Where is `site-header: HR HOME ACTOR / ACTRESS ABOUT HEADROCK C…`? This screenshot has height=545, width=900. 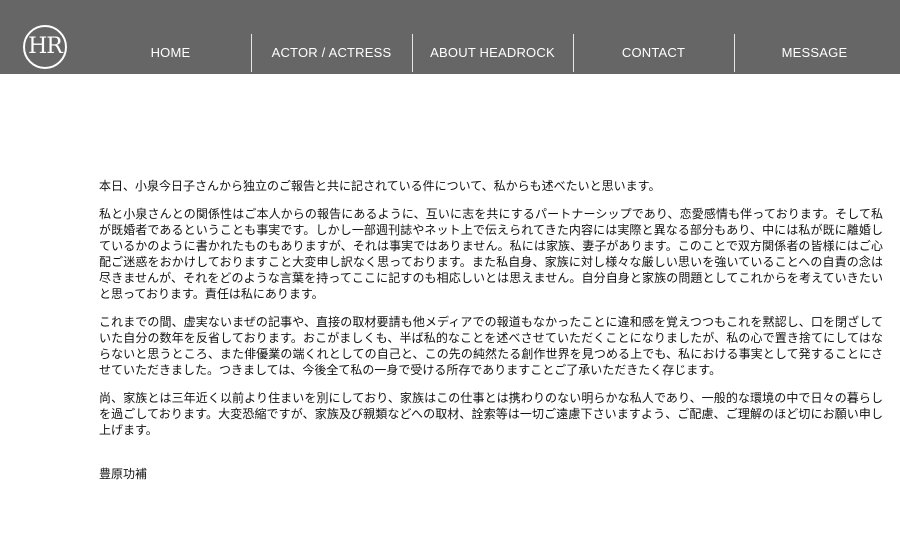 site-header: HR HOME ACTOR / ACTRESS ABOUT HEADROCK C… is located at coordinates (450, 37).